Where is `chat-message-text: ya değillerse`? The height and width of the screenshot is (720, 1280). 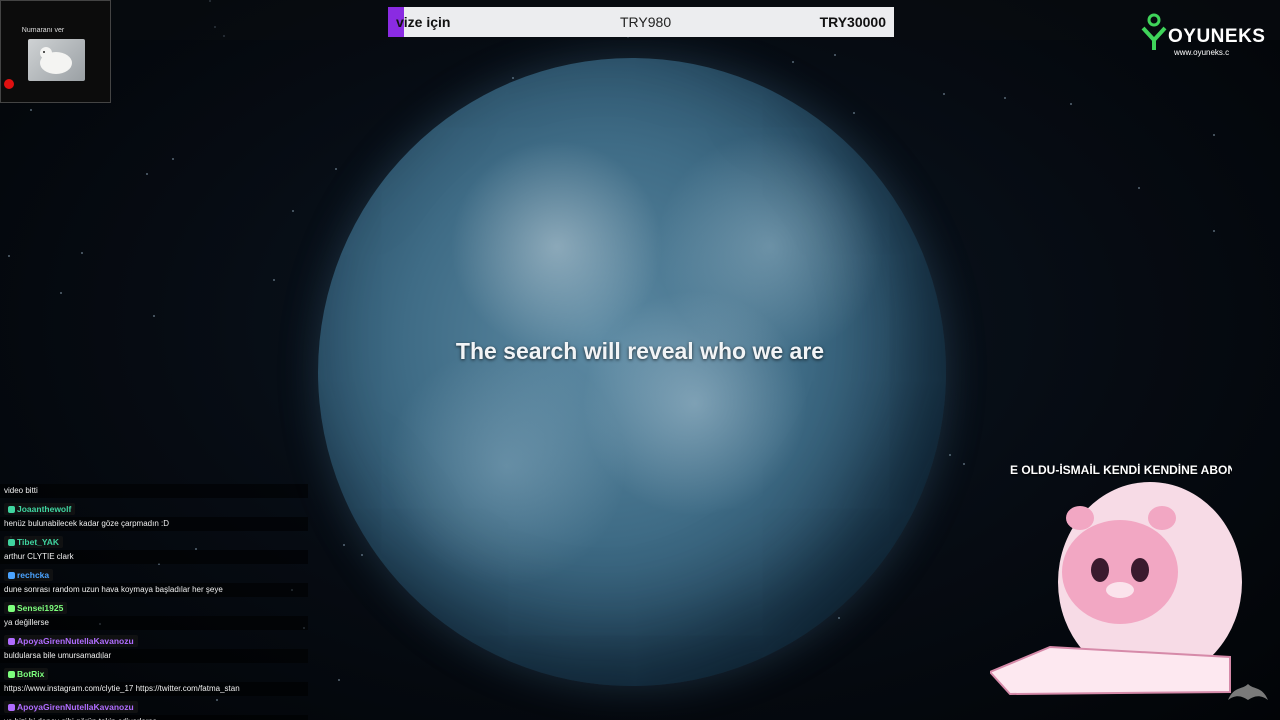
chat-message-text: ya değillerse is located at coordinates (154, 623).